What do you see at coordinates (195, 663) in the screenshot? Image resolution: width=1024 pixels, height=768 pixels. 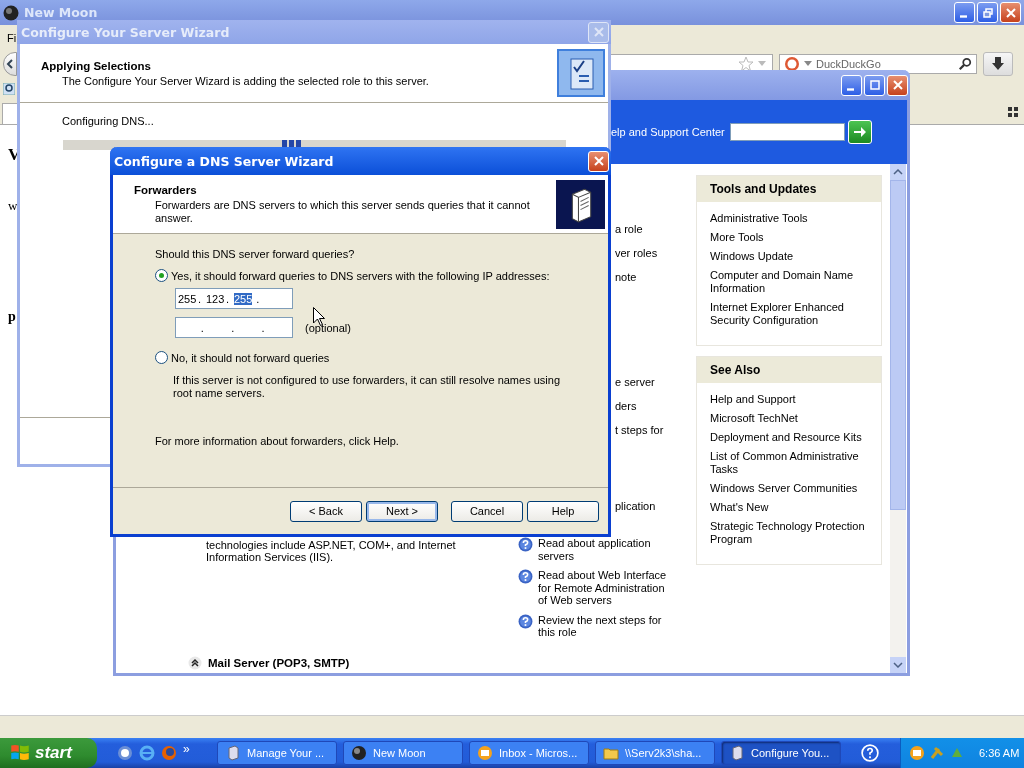 I see `collapse-icon` at bounding box center [195, 663].